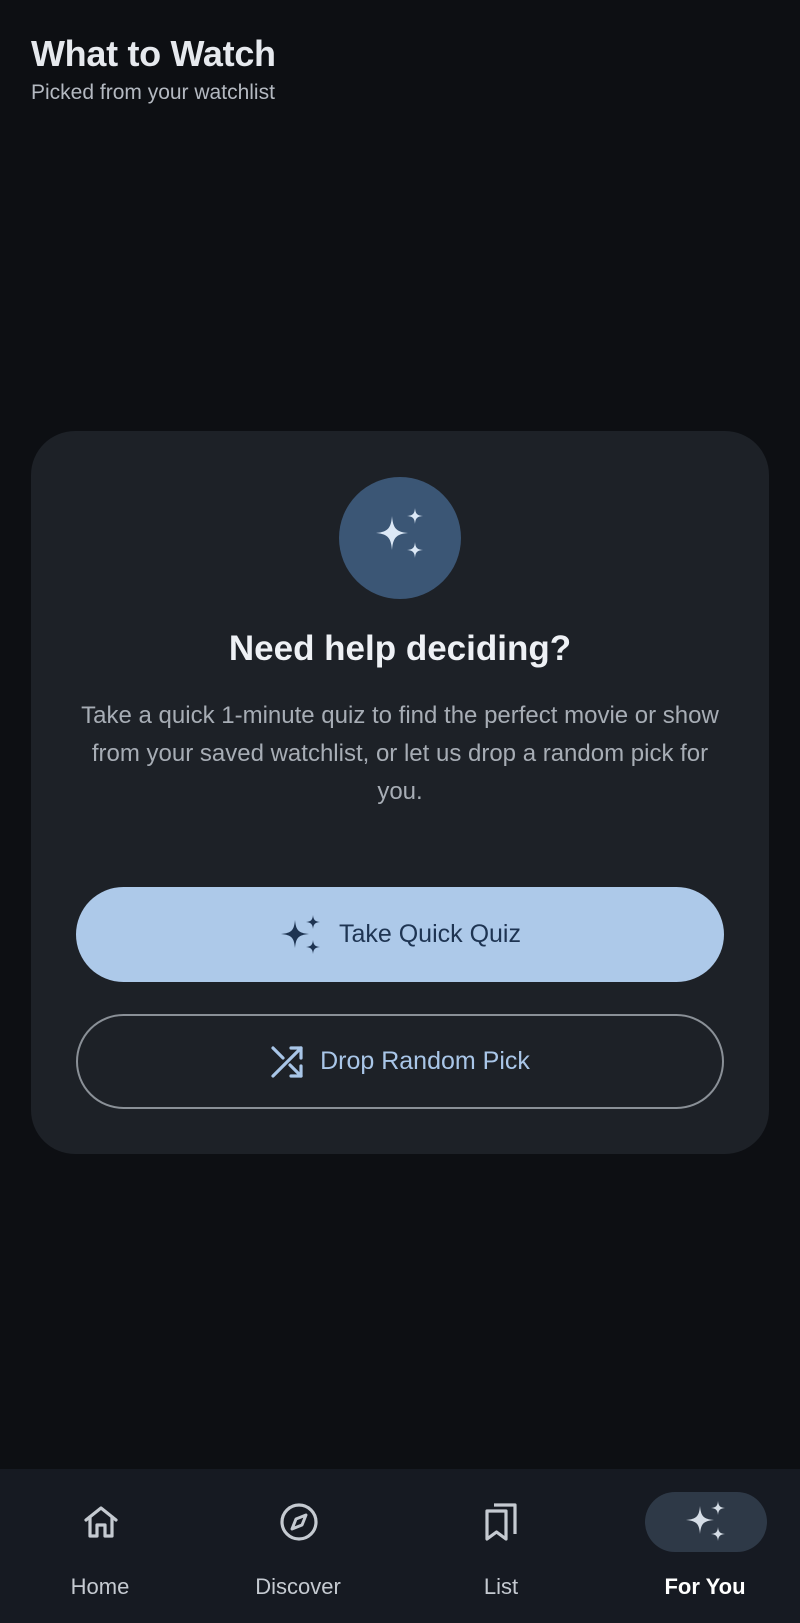 Image resolution: width=800 pixels, height=1623 pixels. Describe the element at coordinates (400, 648) in the screenshot. I see `card-title: Need help deciding?` at that location.